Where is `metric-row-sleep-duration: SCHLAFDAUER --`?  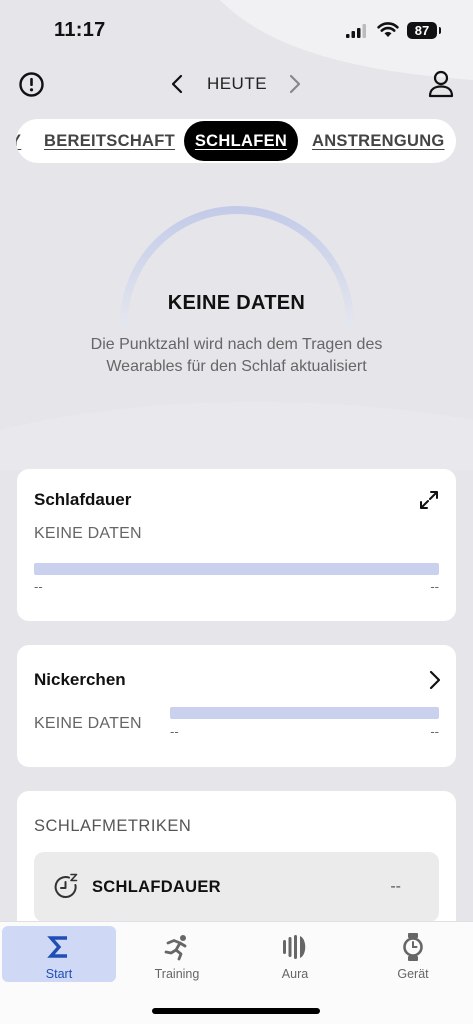
metric-row-sleep-duration: SCHLAFDAUER -- is located at coordinates (236, 887).